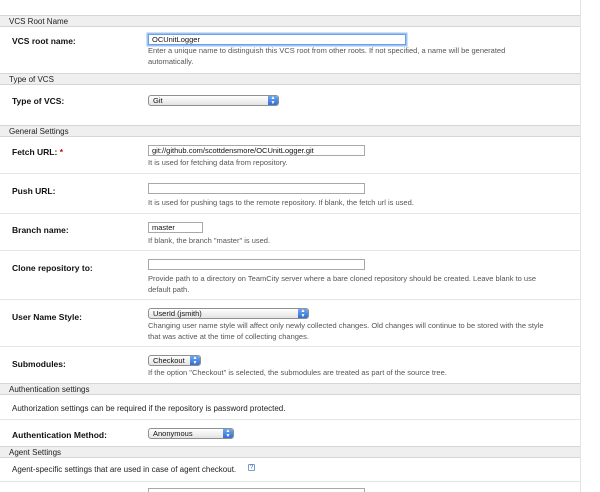  What do you see at coordinates (251, 467) in the screenshot?
I see `help-icon: ?` at bounding box center [251, 467].